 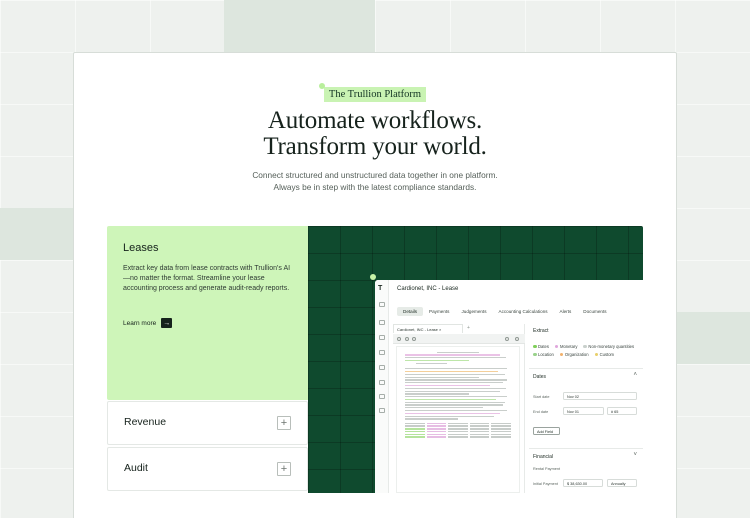 I want to click on app-title: Cardionet, INC - Lease, so click(x=428, y=289).